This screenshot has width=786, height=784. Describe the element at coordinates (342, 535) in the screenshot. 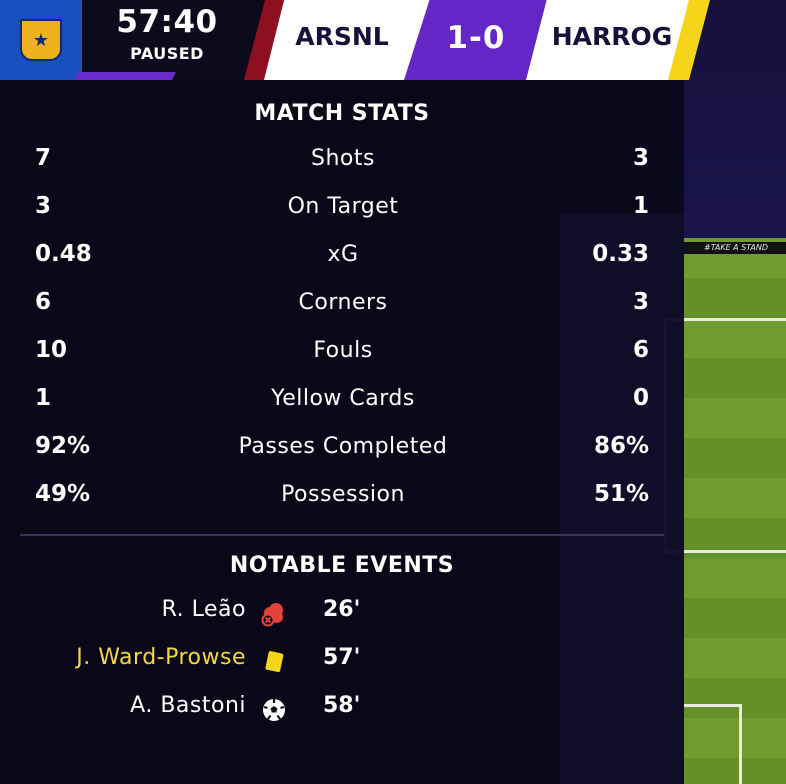

I see `section-divider` at that location.